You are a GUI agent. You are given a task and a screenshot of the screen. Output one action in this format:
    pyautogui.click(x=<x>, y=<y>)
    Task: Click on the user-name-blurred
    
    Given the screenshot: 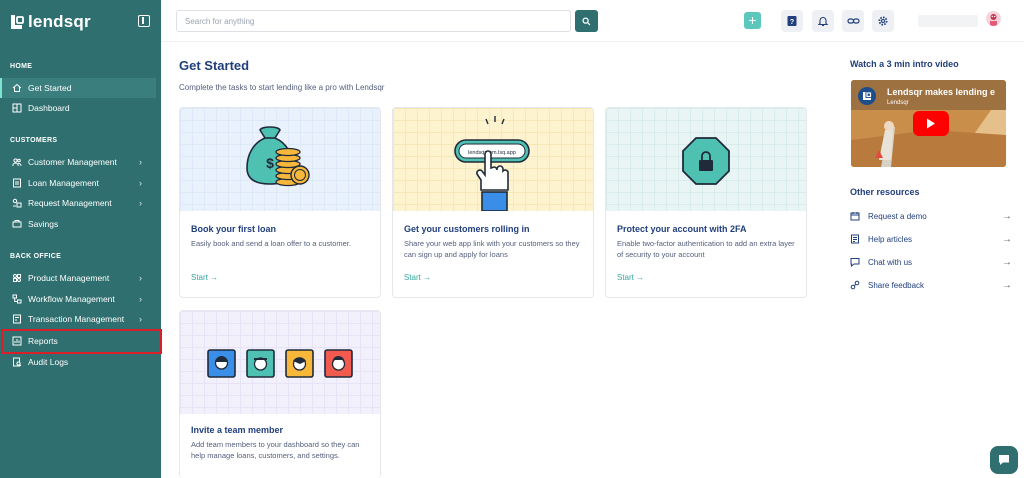 What is the action you would take?
    pyautogui.click(x=948, y=21)
    